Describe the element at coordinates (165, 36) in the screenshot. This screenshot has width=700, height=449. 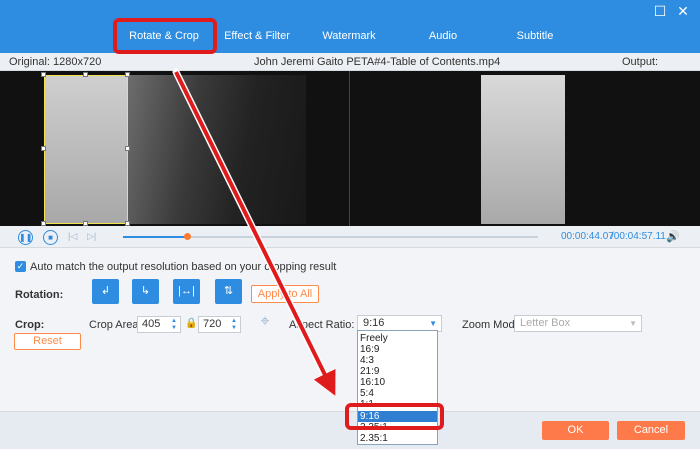
I see `highlight-rotate-crop-tab` at that location.